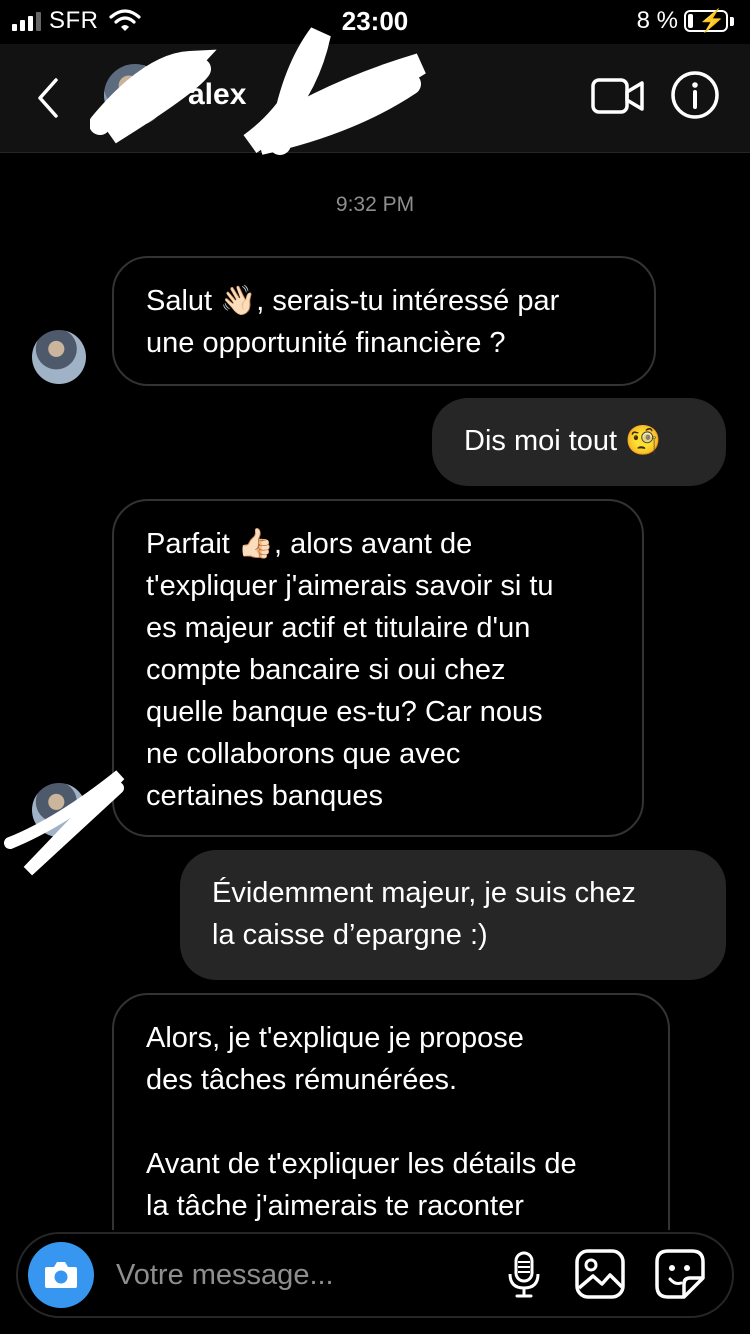  I want to click on status-right: 8 % ⚡, so click(685, 21).